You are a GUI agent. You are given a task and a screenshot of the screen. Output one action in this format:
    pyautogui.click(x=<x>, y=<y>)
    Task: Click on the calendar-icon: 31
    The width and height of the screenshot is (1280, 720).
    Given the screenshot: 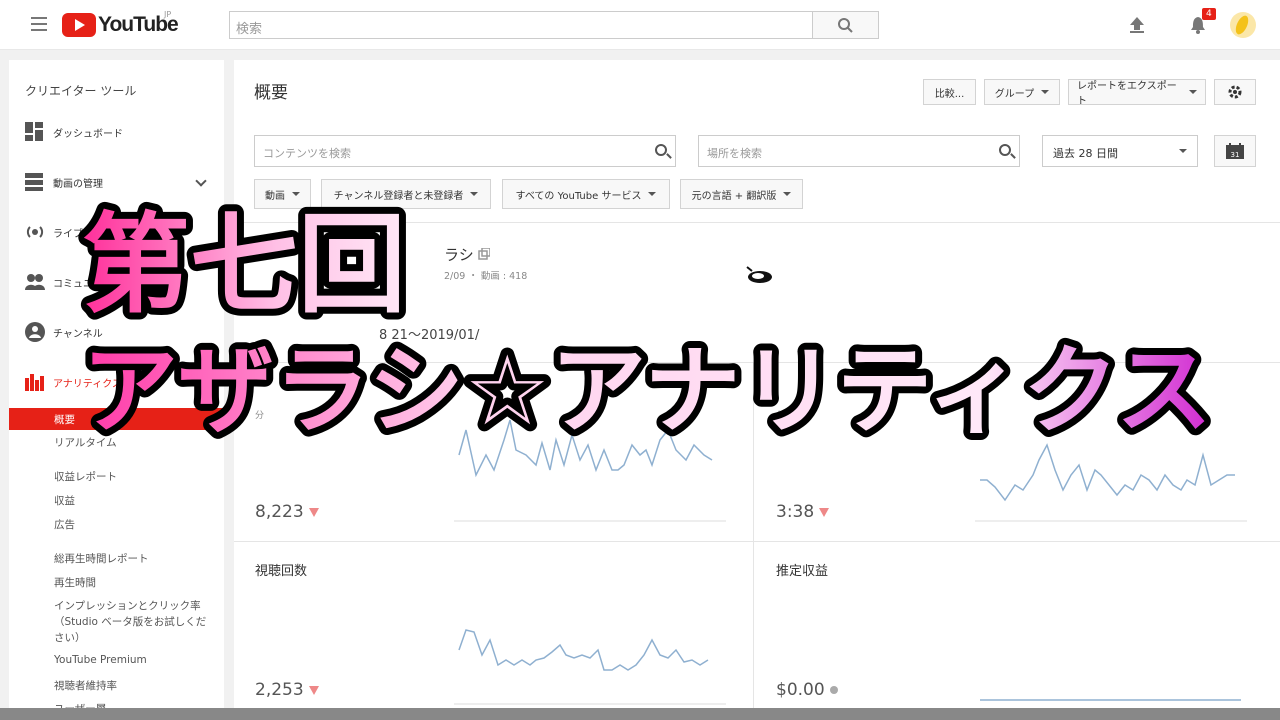 What is the action you would take?
    pyautogui.click(x=1235, y=151)
    